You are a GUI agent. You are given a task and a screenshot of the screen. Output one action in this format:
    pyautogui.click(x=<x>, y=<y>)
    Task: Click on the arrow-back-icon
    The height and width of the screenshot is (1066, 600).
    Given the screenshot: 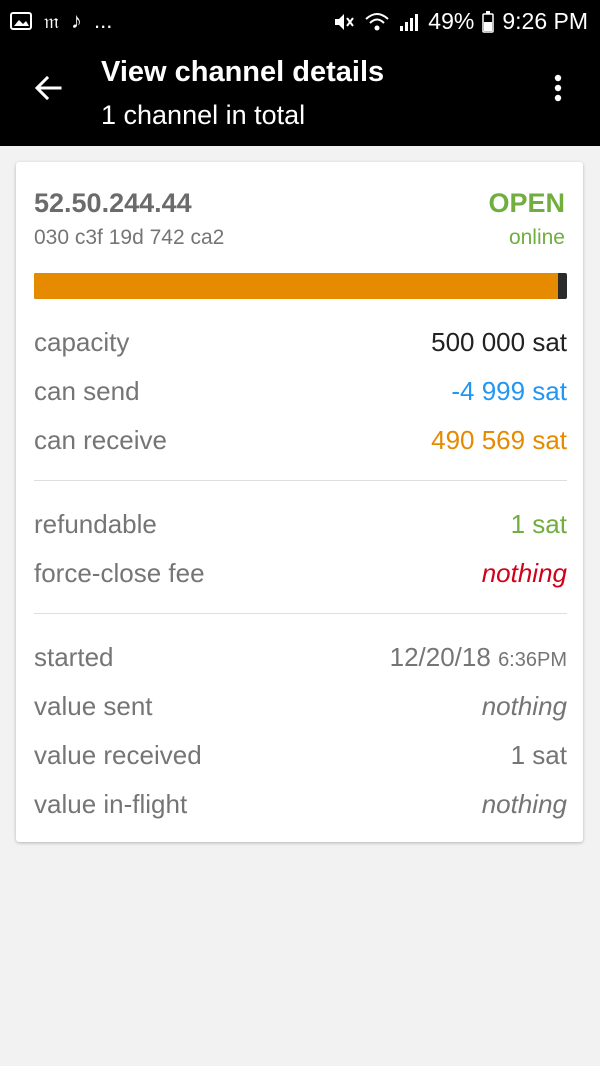 What is the action you would take?
    pyautogui.click(x=48, y=88)
    